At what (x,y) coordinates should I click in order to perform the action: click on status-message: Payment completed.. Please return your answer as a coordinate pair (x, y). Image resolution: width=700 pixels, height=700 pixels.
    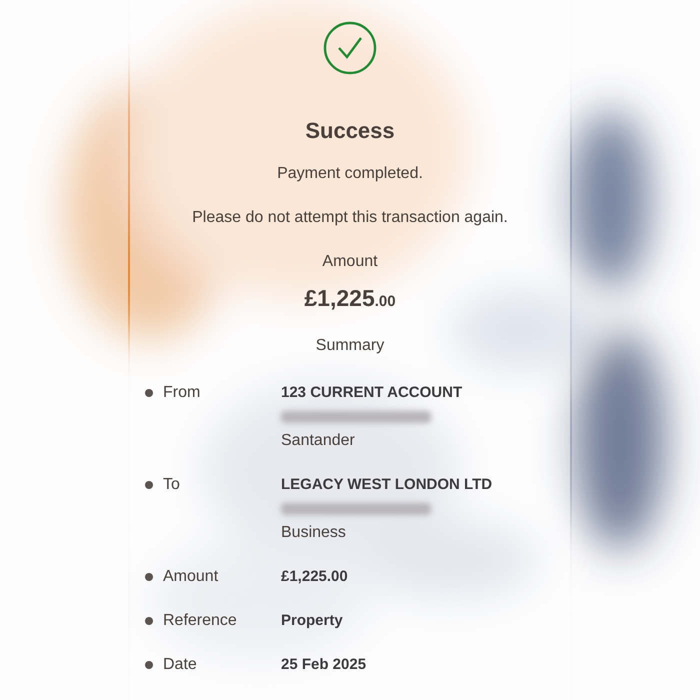
    Looking at the image, I should click on (350, 174).